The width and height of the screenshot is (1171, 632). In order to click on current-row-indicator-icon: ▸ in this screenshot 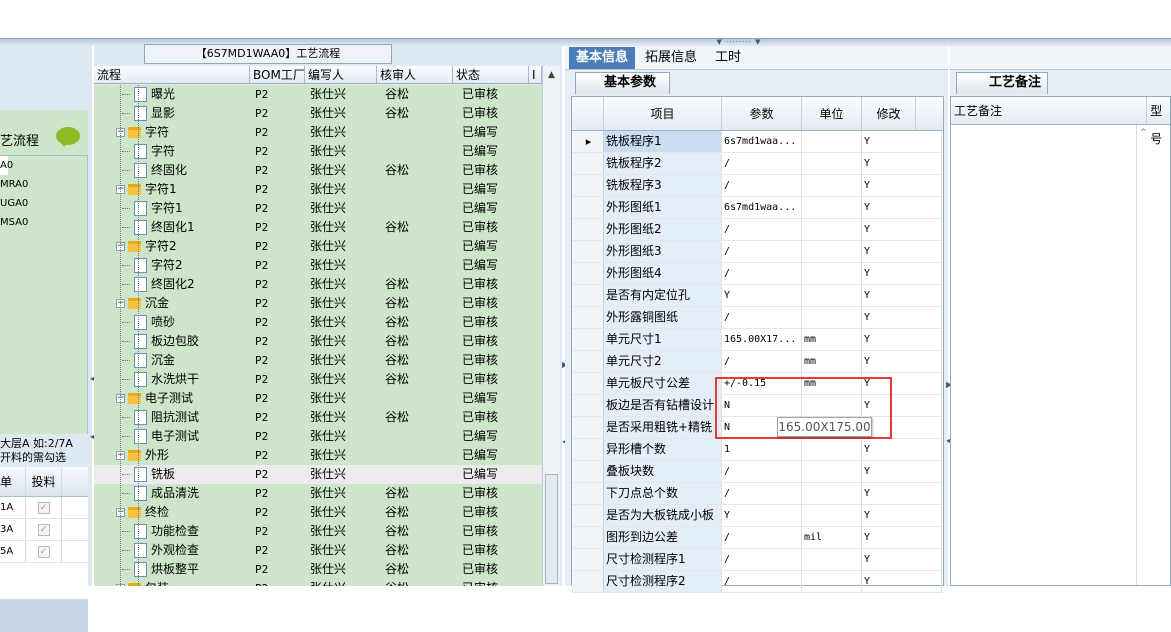, I will do `click(588, 141)`.